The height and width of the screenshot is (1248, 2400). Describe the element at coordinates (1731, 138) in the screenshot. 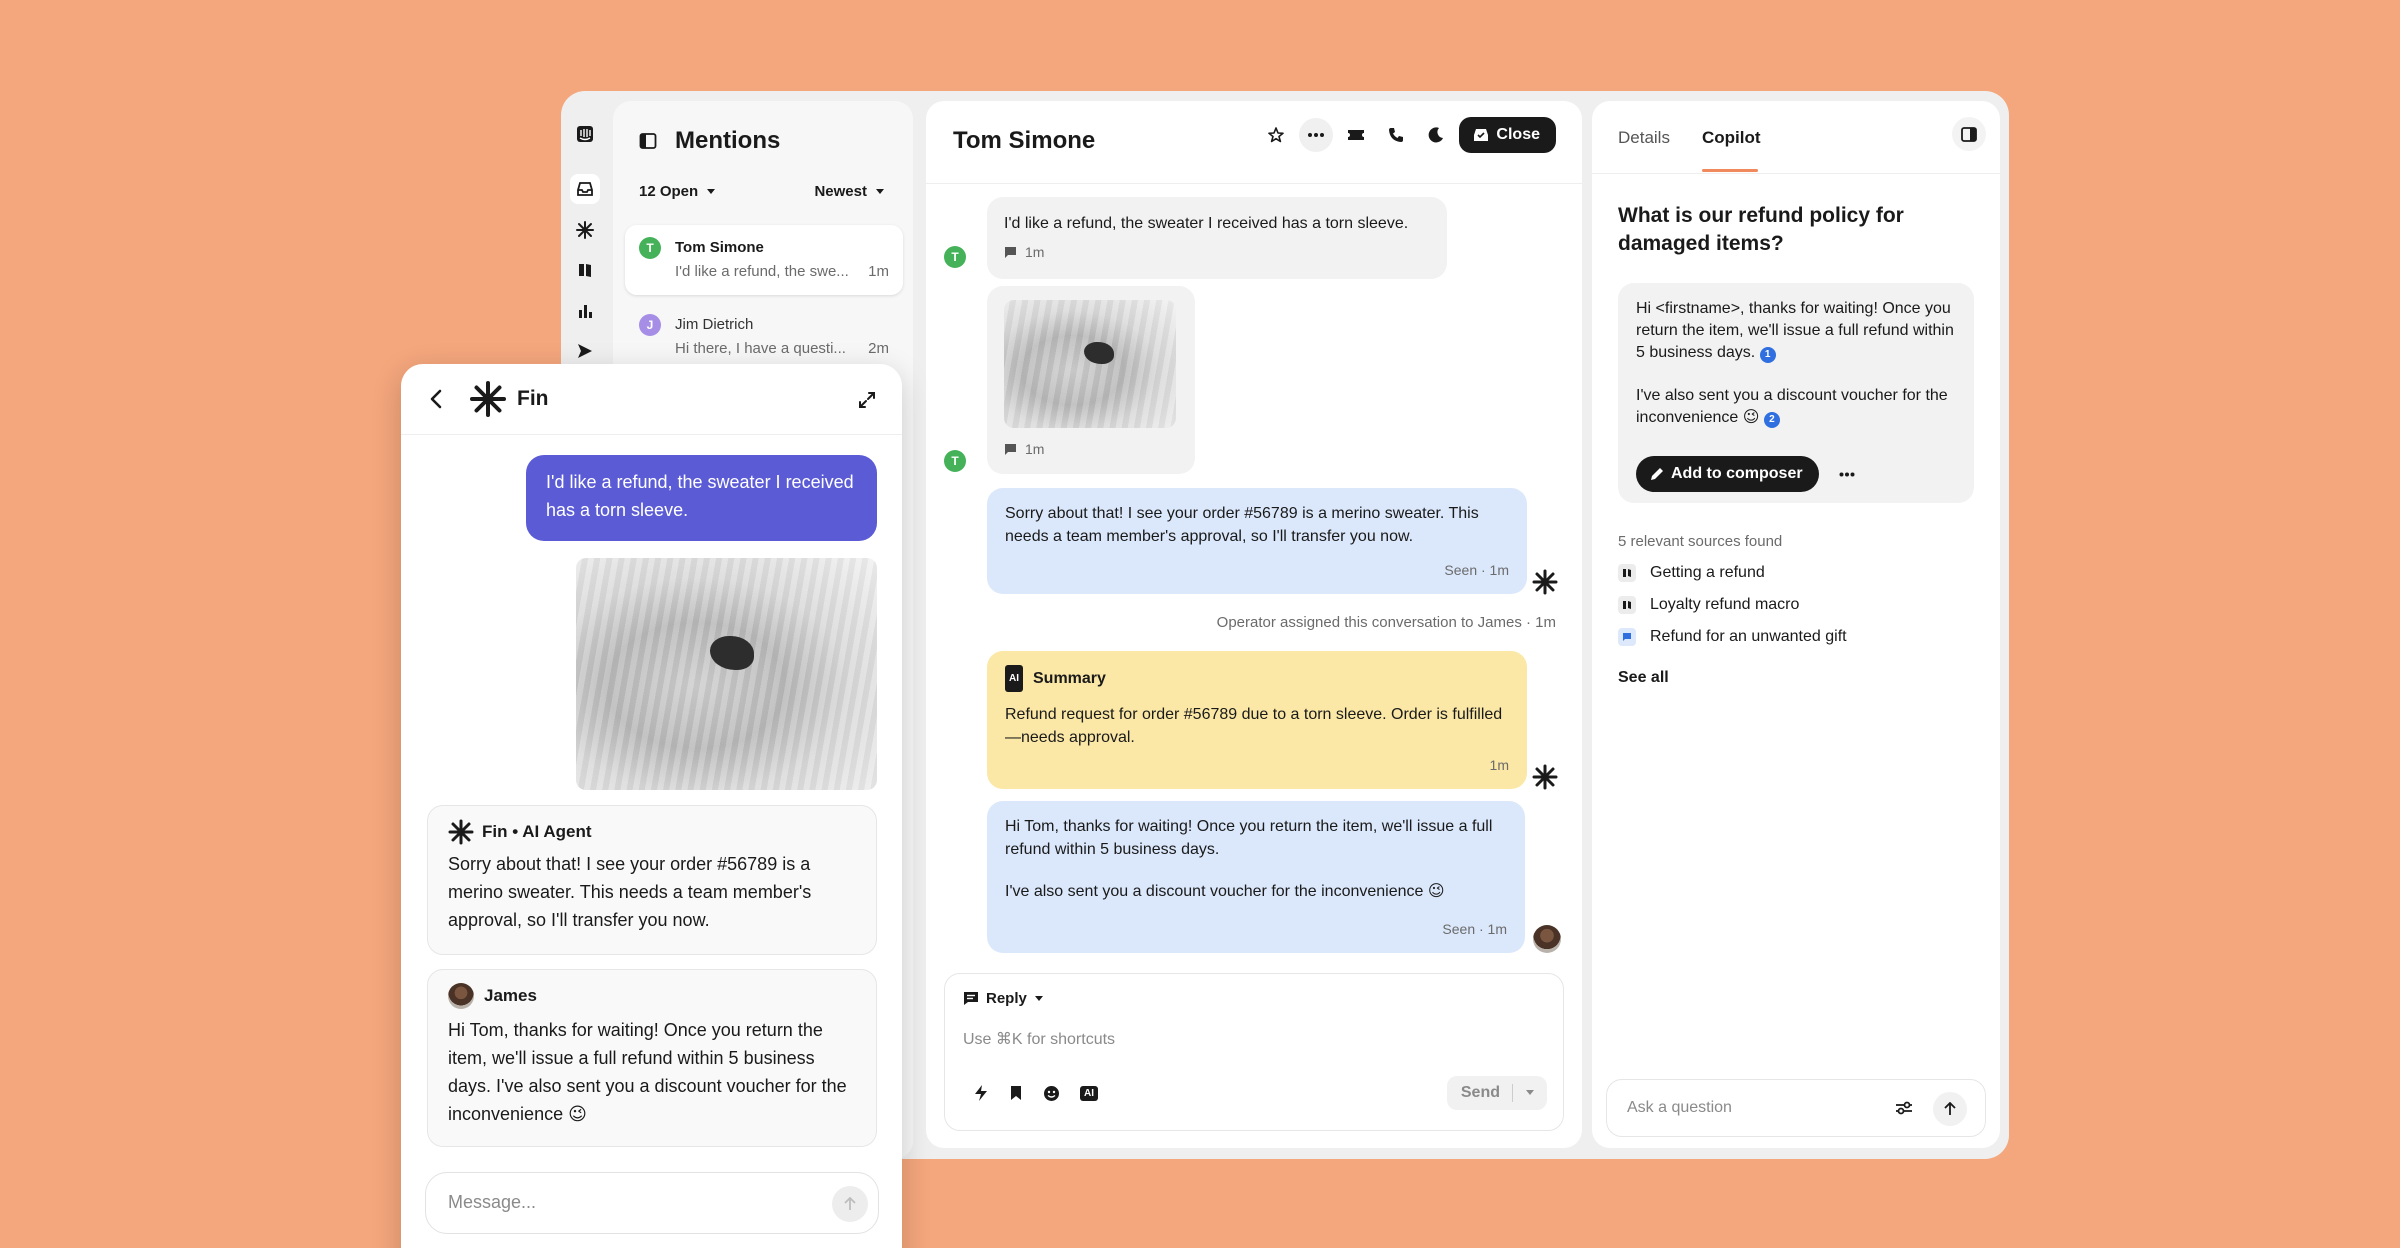

I see `tab-copilot: Copilot` at that location.